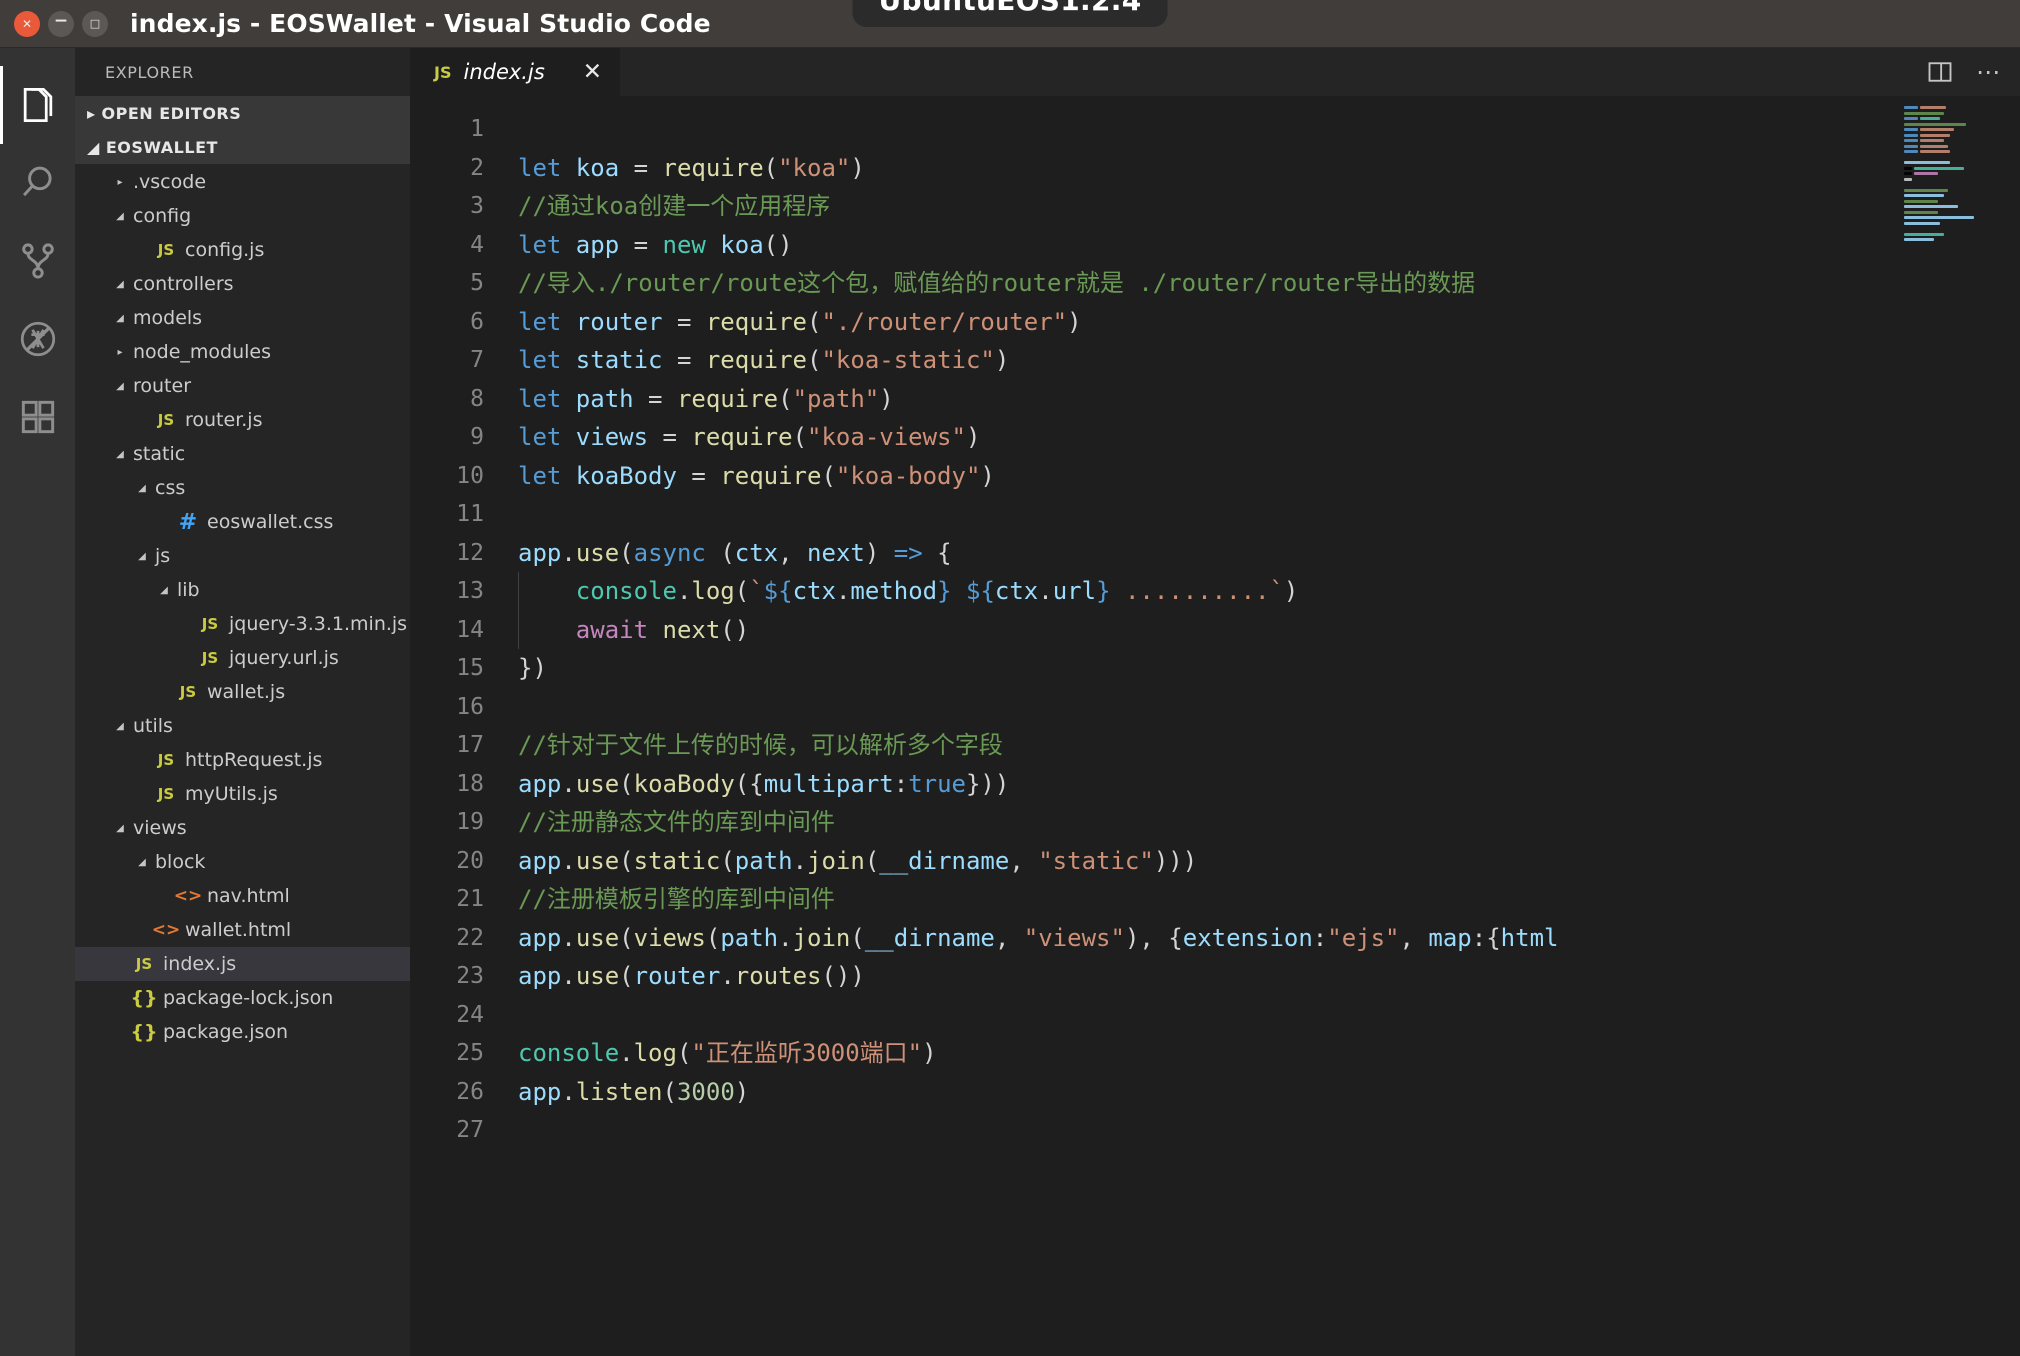  What do you see at coordinates (1205, 899) in the screenshot?
I see `code-text: //注册模板引擎的库到中间件` at bounding box center [1205, 899].